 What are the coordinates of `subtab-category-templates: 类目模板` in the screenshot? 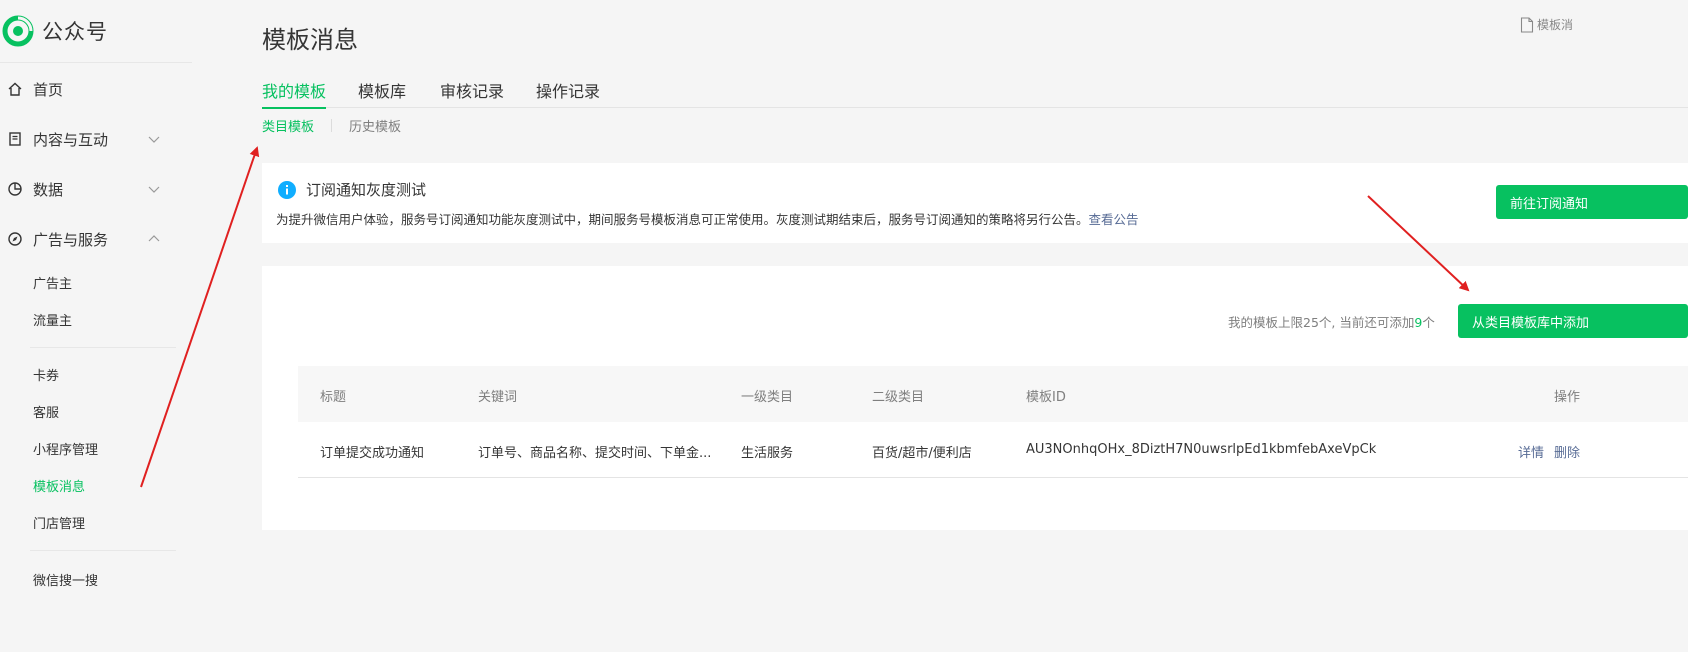 It's located at (288, 125).